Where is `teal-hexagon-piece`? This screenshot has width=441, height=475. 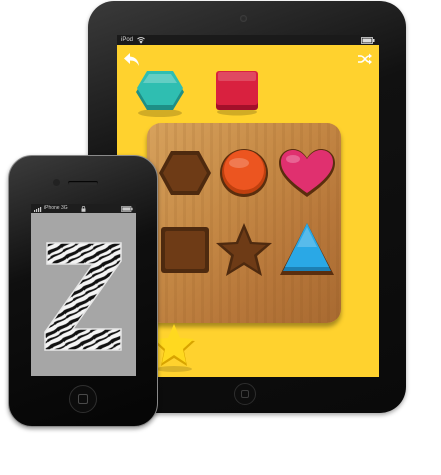
teal-hexagon-piece is located at coordinates (160, 93).